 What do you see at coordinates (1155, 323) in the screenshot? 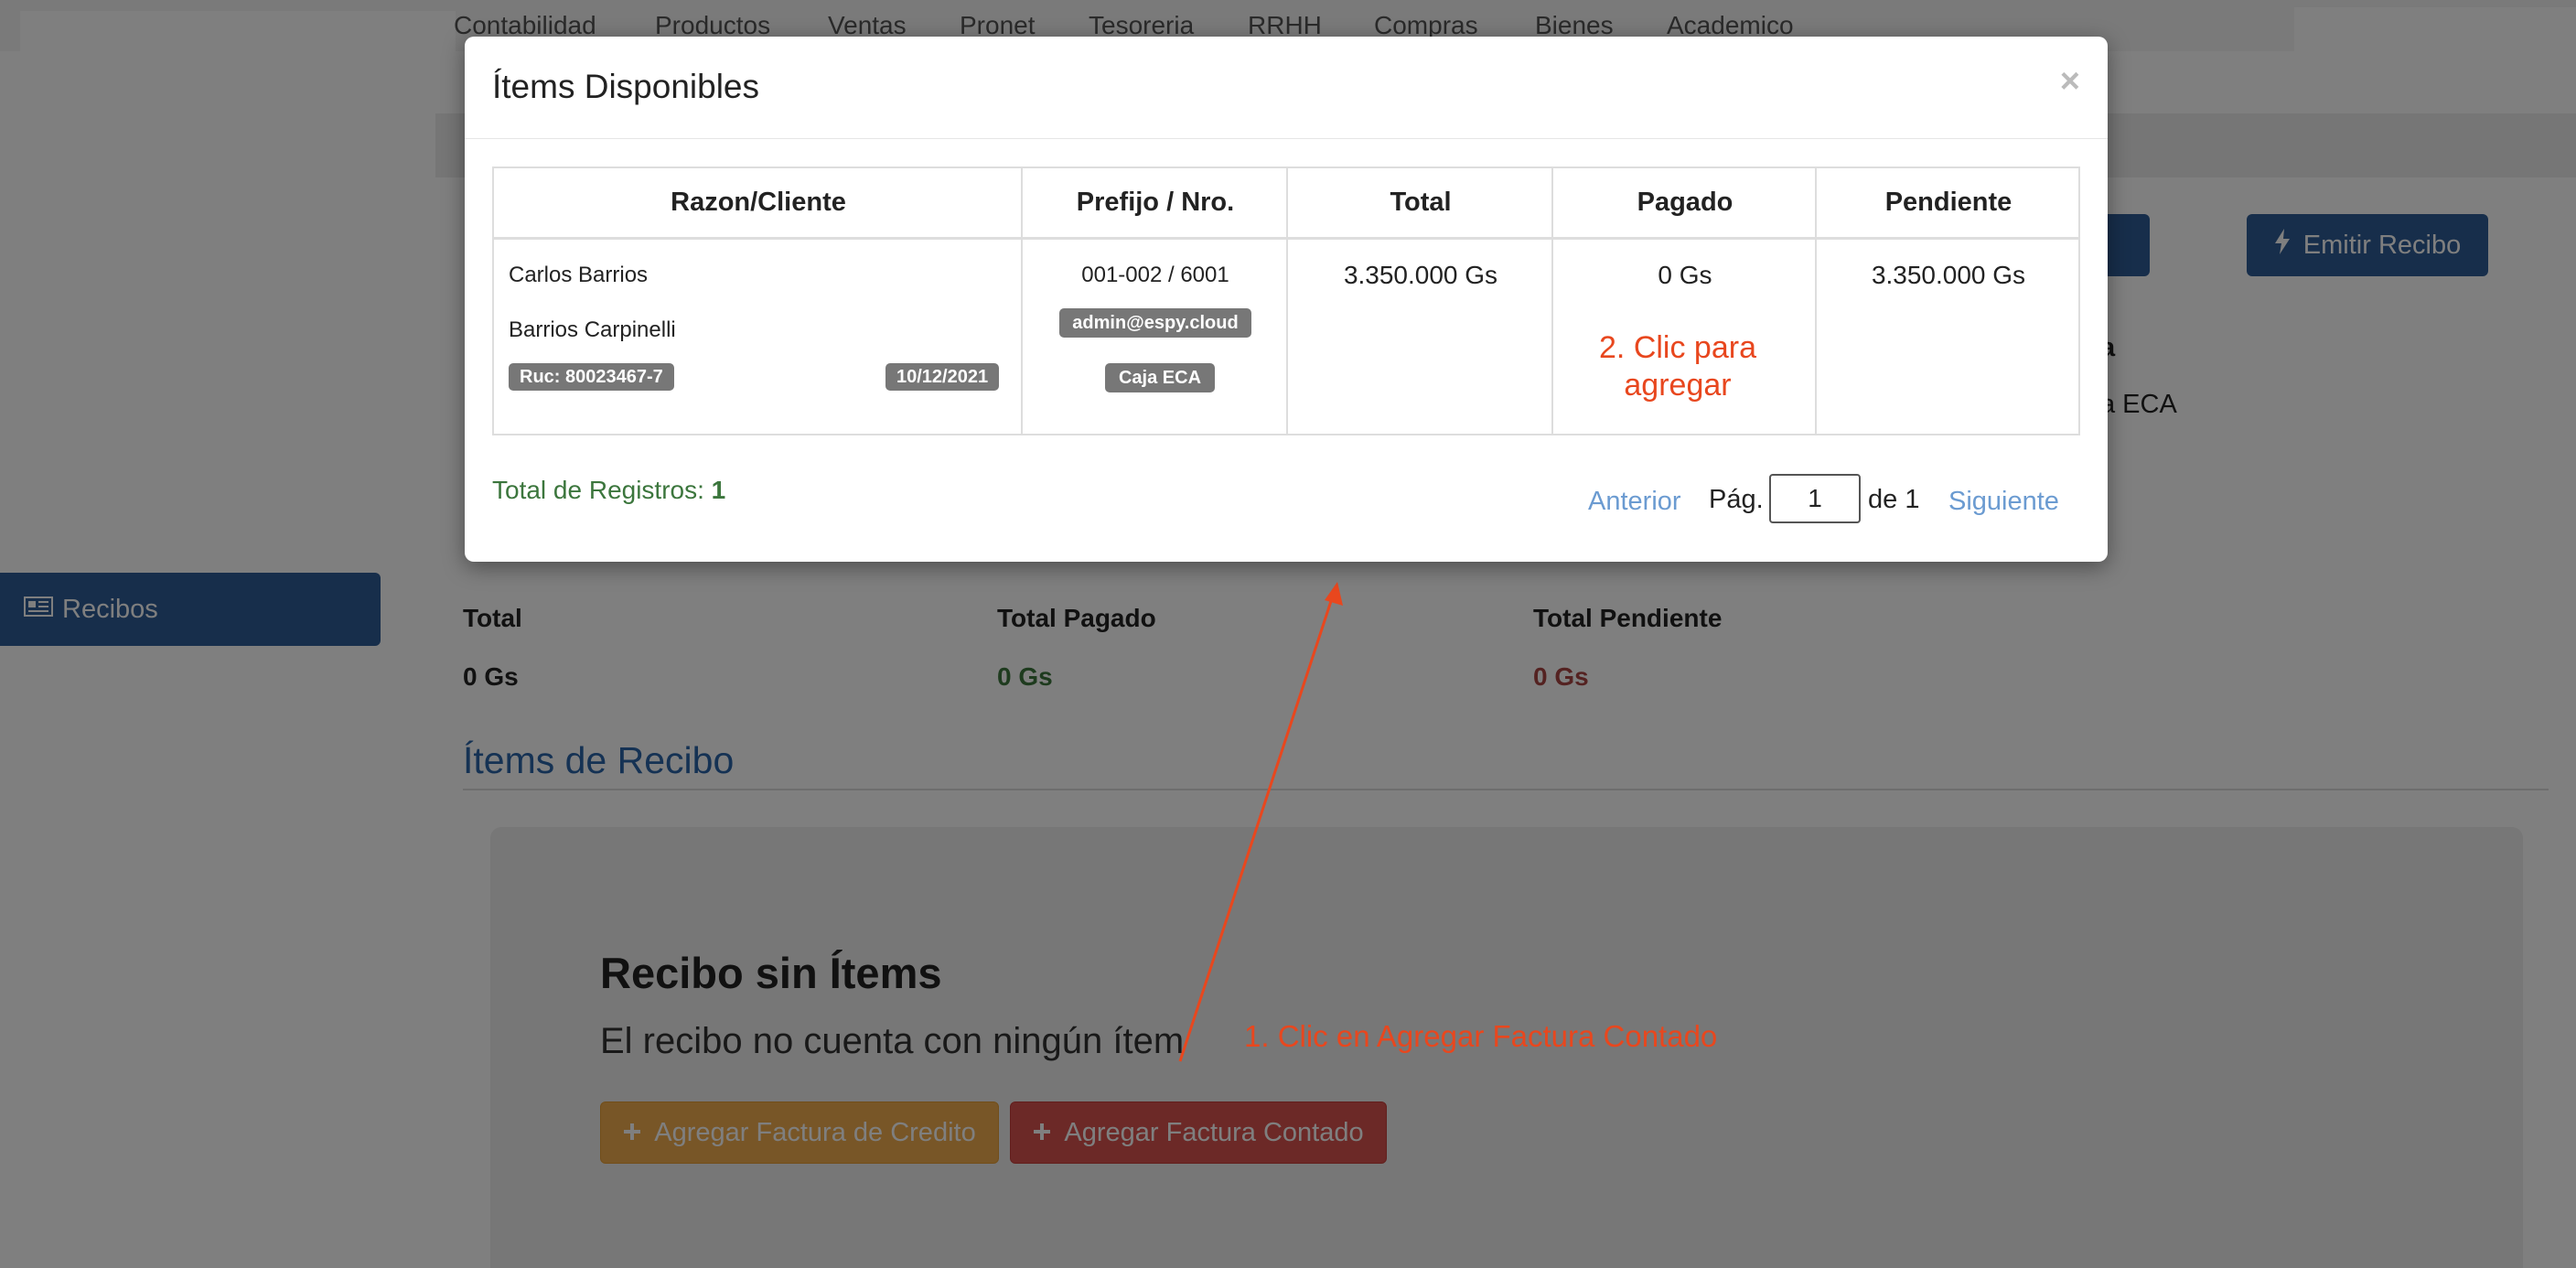
I see `user-badge: admin@espy.cloud` at bounding box center [1155, 323].